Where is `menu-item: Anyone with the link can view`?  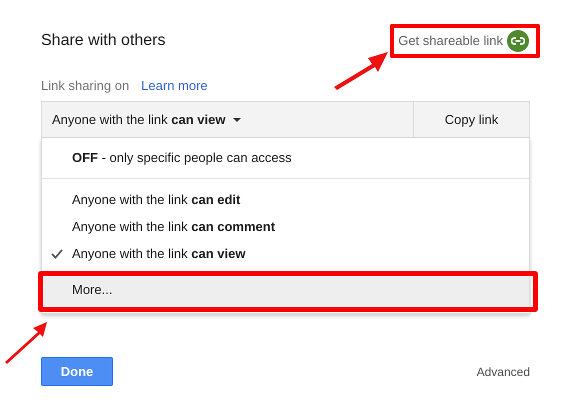
menu-item: Anyone with the link can view is located at coordinates (285, 253).